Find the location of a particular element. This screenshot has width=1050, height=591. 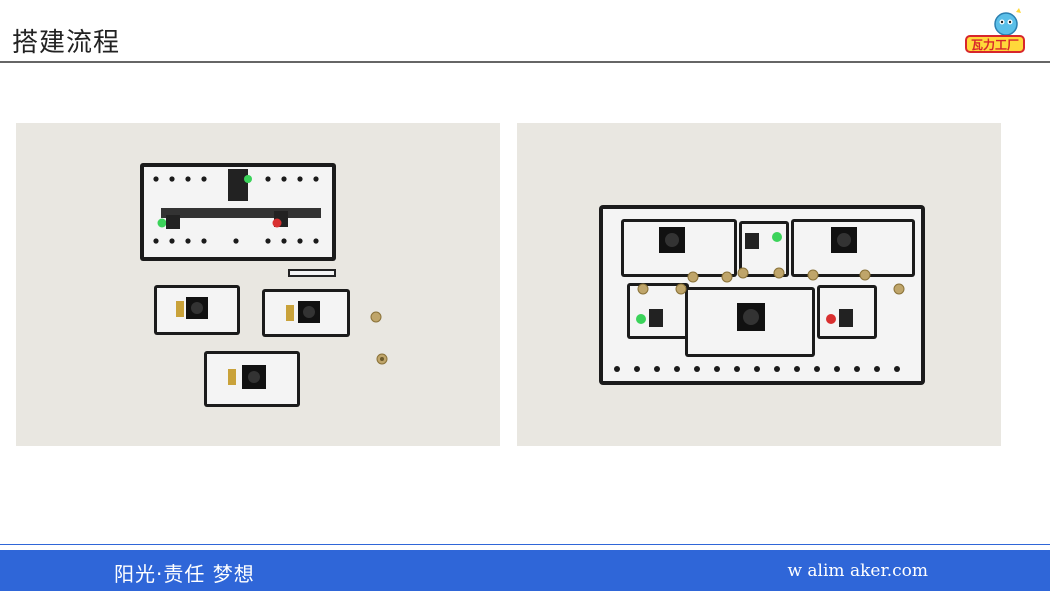

footer-slogan: 阳光·责任 梦想 is located at coordinates (184, 574).